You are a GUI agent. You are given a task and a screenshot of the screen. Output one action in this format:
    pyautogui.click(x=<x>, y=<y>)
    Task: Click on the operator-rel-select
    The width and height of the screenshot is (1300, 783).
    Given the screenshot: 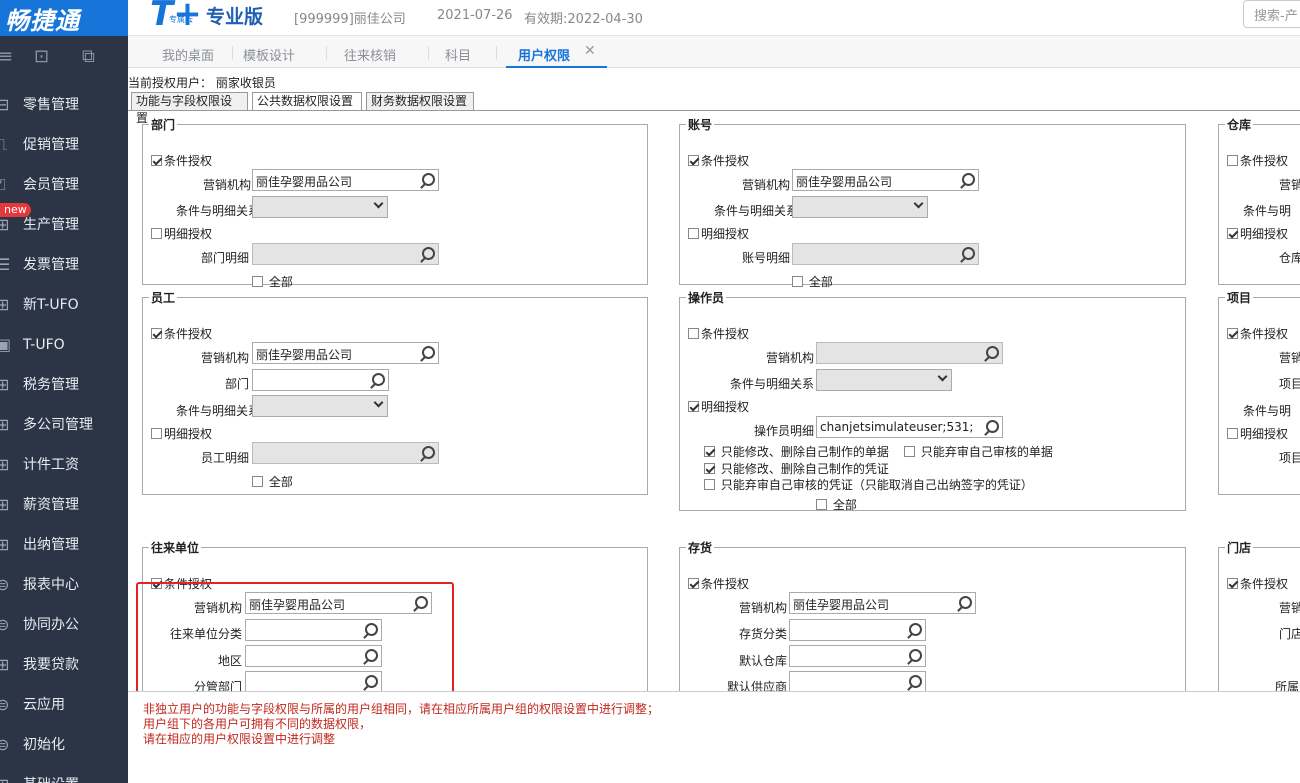 What is the action you would take?
    pyautogui.click(x=884, y=380)
    